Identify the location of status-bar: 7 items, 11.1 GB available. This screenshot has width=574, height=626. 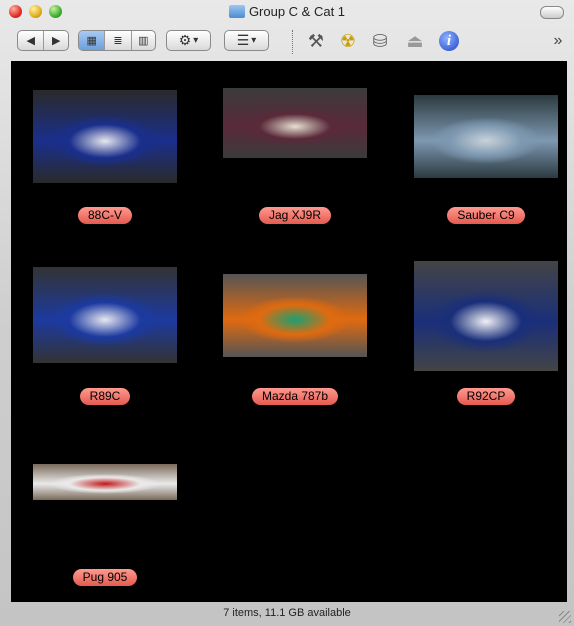
(287, 614).